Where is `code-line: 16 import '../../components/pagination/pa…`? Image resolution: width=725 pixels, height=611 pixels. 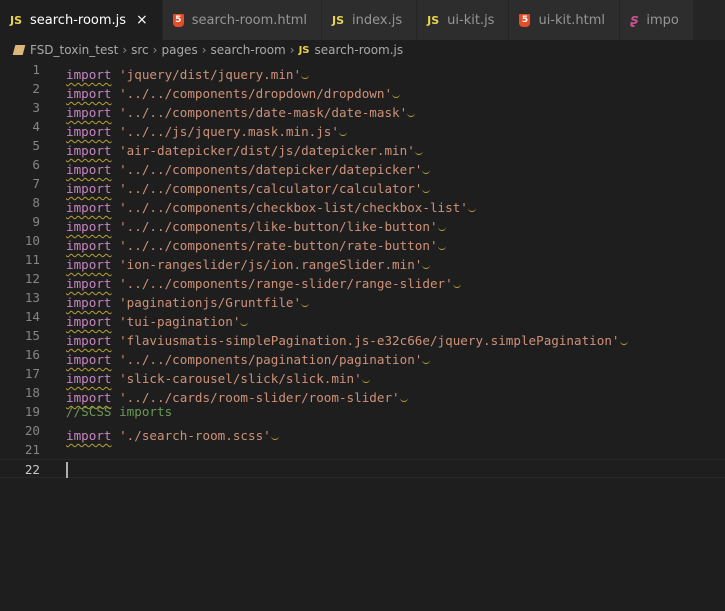
code-line: 16 import '../../components/pagination/pa… is located at coordinates (362, 356).